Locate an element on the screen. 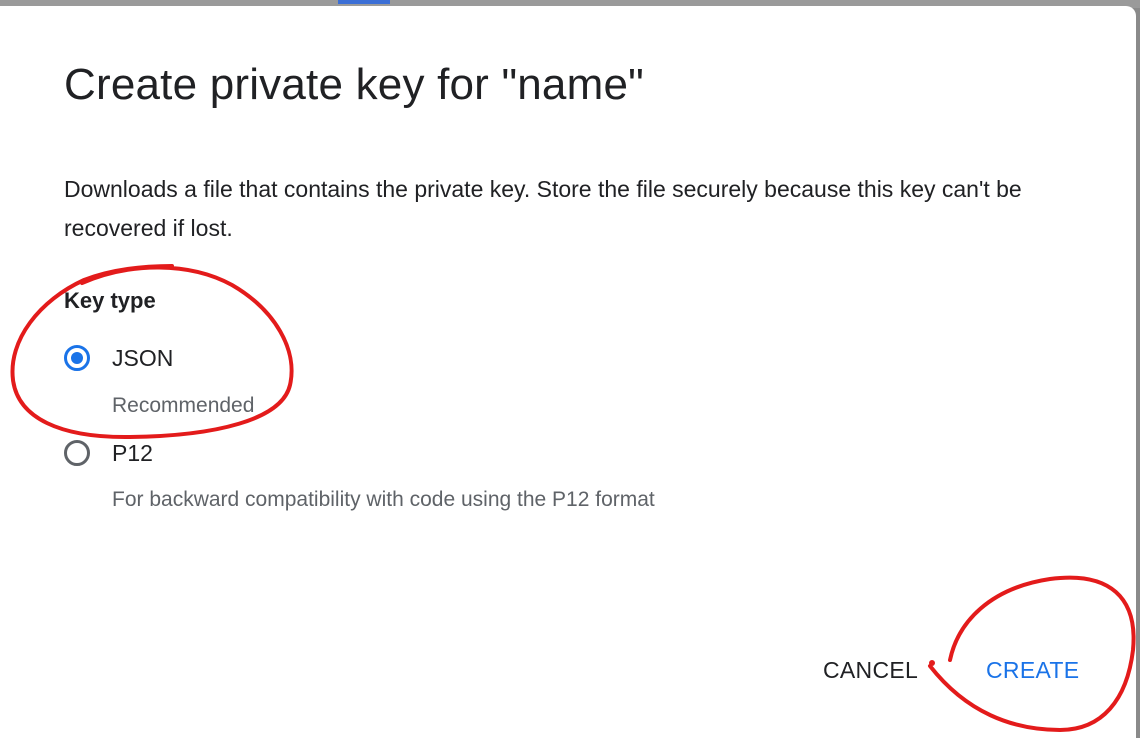 The image size is (1140, 738). backdrop-tab-indicator is located at coordinates (364, 2).